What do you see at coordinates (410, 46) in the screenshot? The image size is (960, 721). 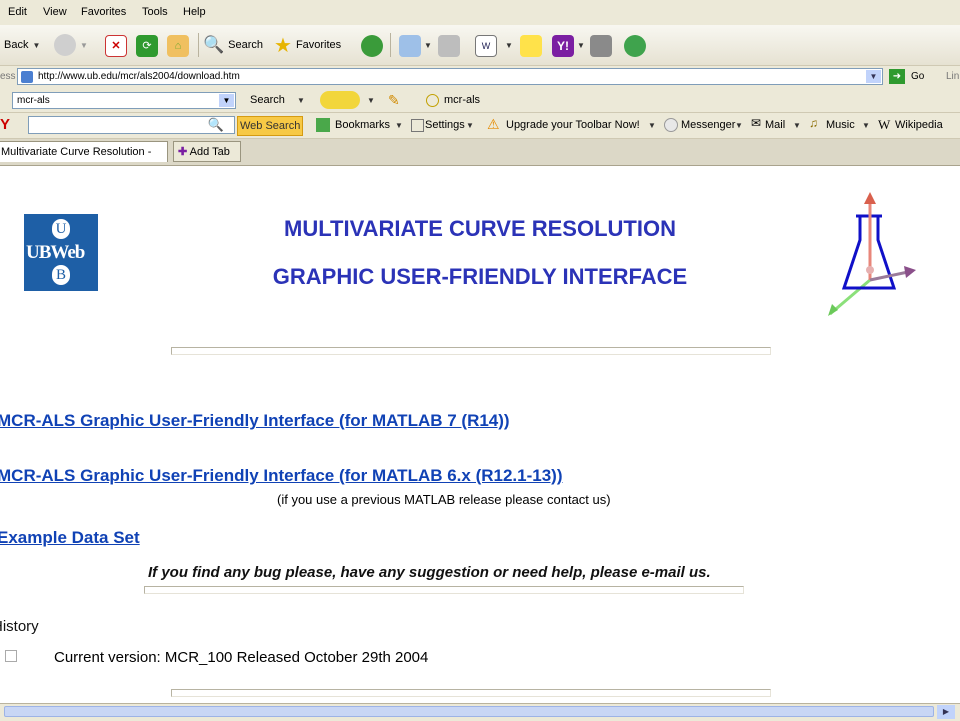 I see `mail-icon` at bounding box center [410, 46].